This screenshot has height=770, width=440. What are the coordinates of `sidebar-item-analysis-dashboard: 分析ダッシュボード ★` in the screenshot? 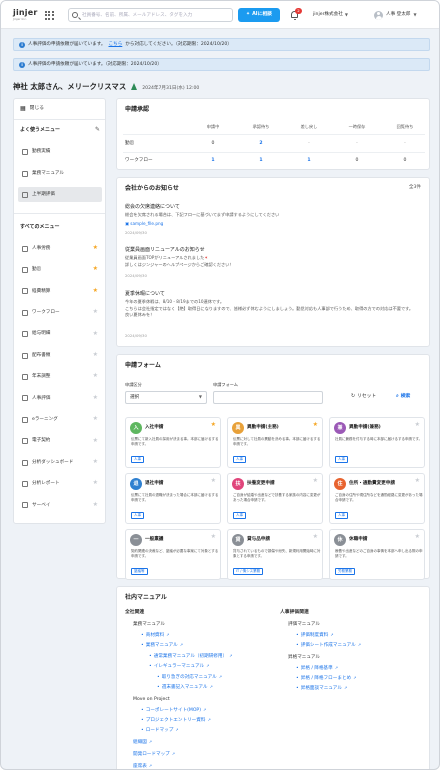 It's located at (60, 462).